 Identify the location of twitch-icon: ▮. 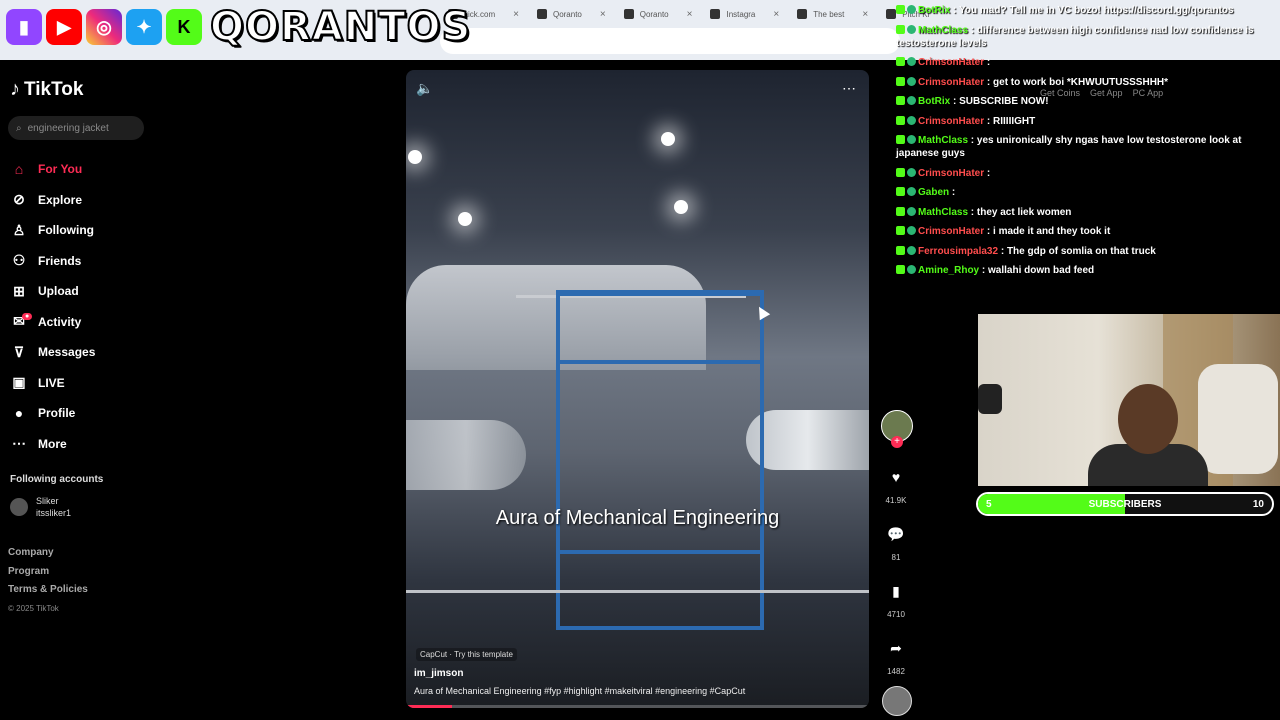
(24, 27).